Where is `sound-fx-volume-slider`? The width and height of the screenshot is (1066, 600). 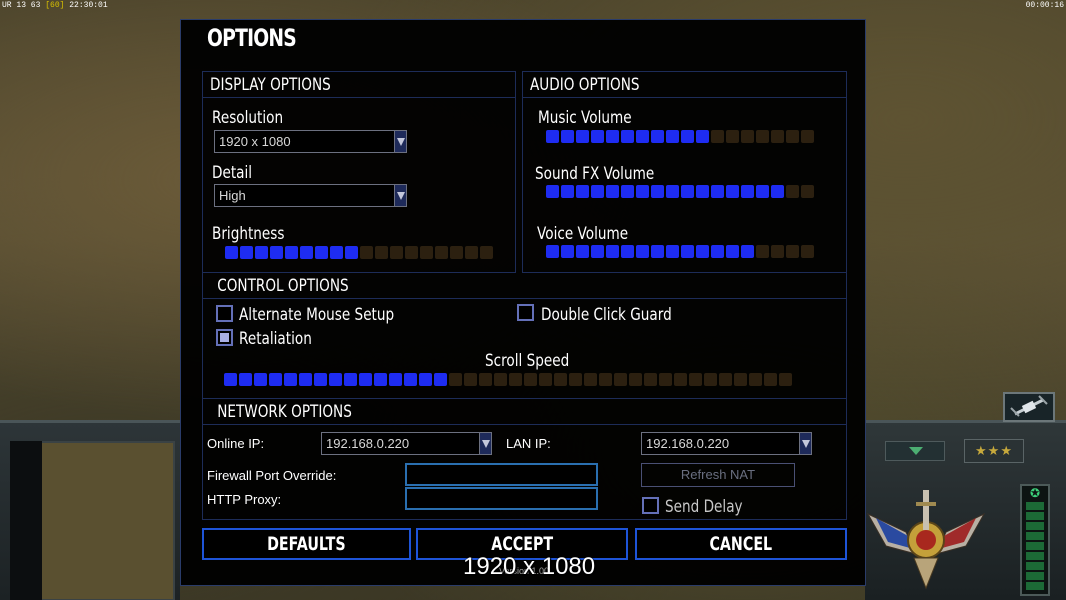
sound-fx-volume-slider is located at coordinates (680, 191).